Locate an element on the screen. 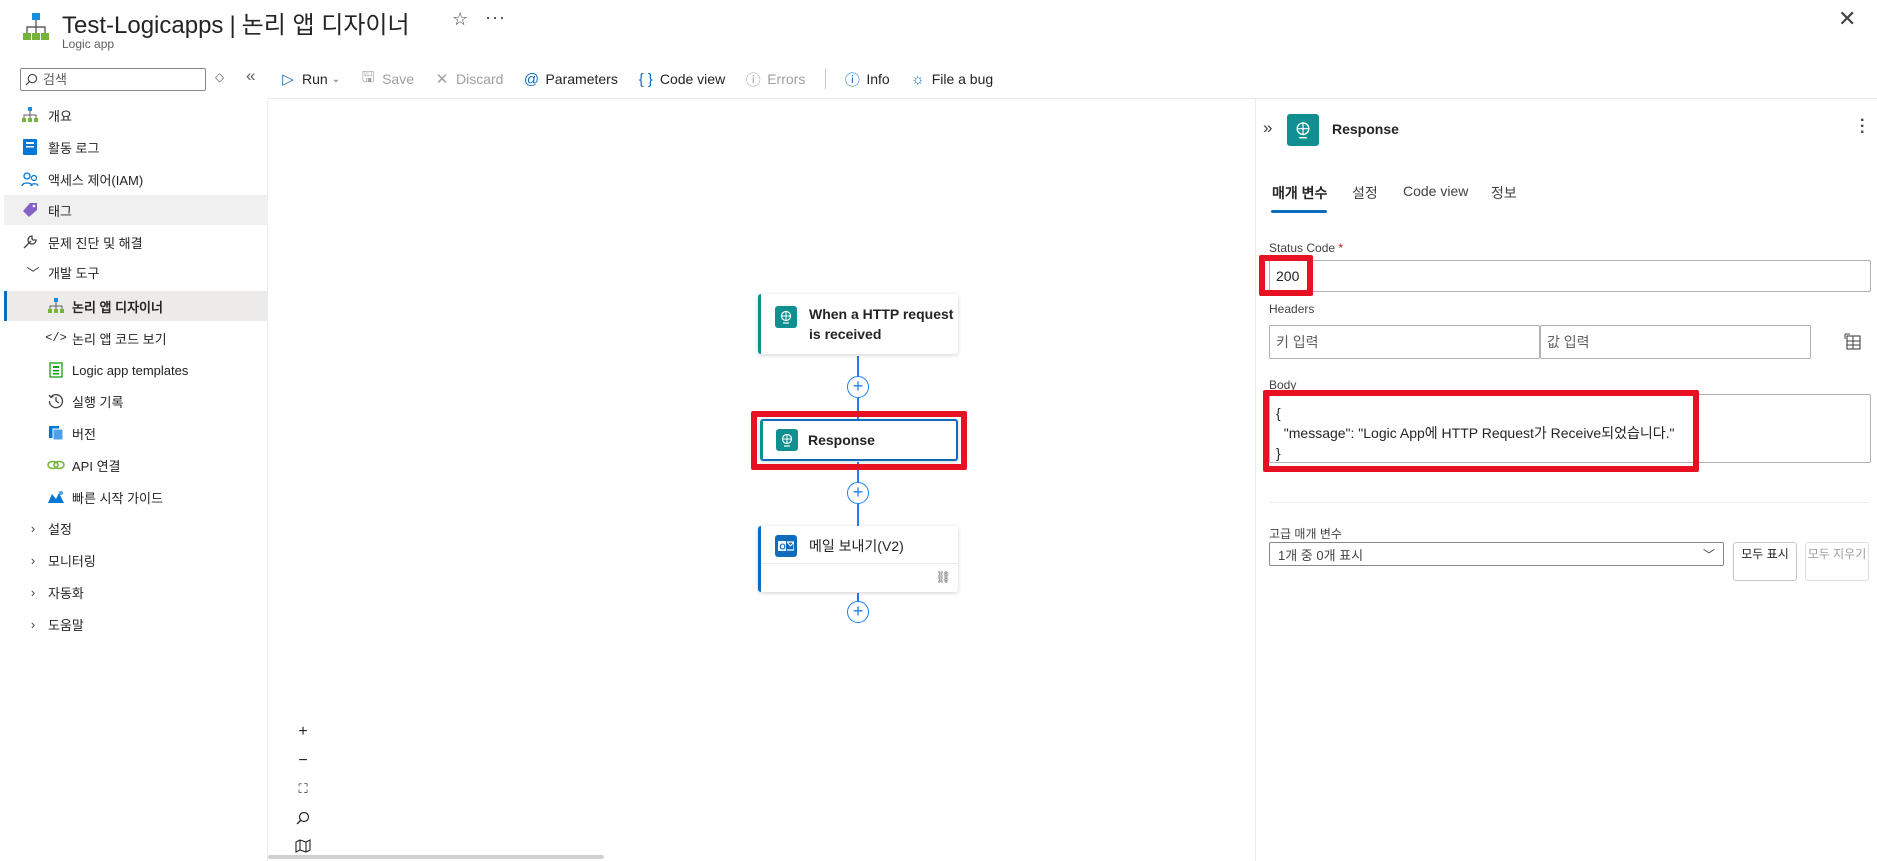 The width and height of the screenshot is (1877, 861). quickstart-icon is located at coordinates (56, 497).